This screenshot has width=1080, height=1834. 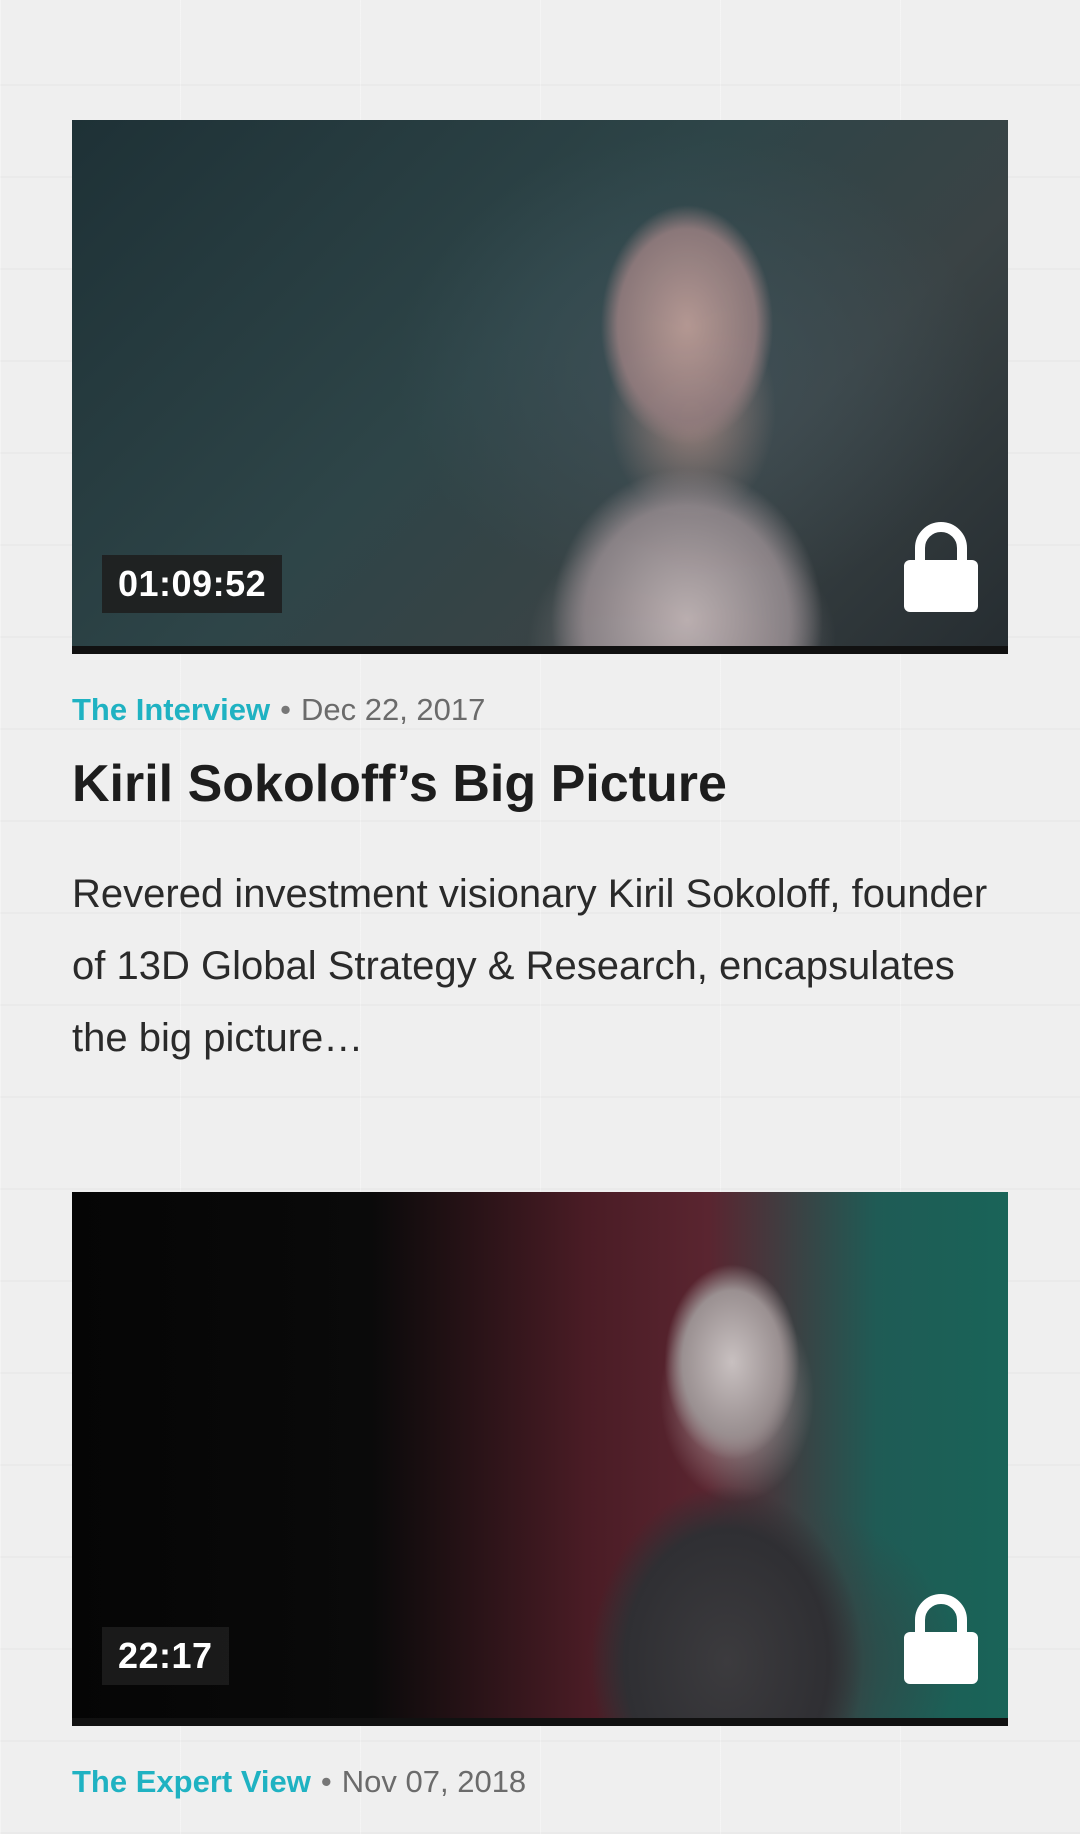 What do you see at coordinates (165, 1656) in the screenshot?
I see `duration-badge: 22:17` at bounding box center [165, 1656].